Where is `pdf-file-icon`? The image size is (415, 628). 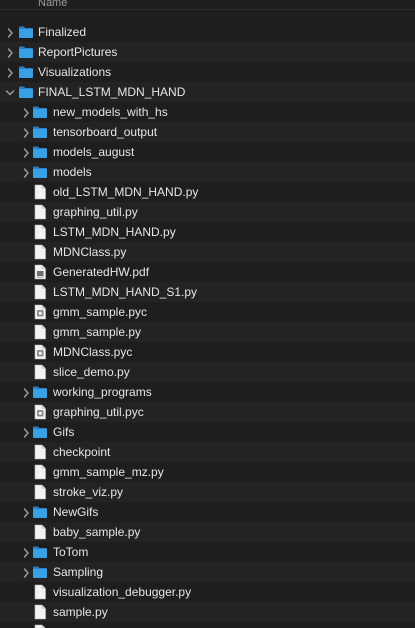 pdf-file-icon is located at coordinates (40, 272).